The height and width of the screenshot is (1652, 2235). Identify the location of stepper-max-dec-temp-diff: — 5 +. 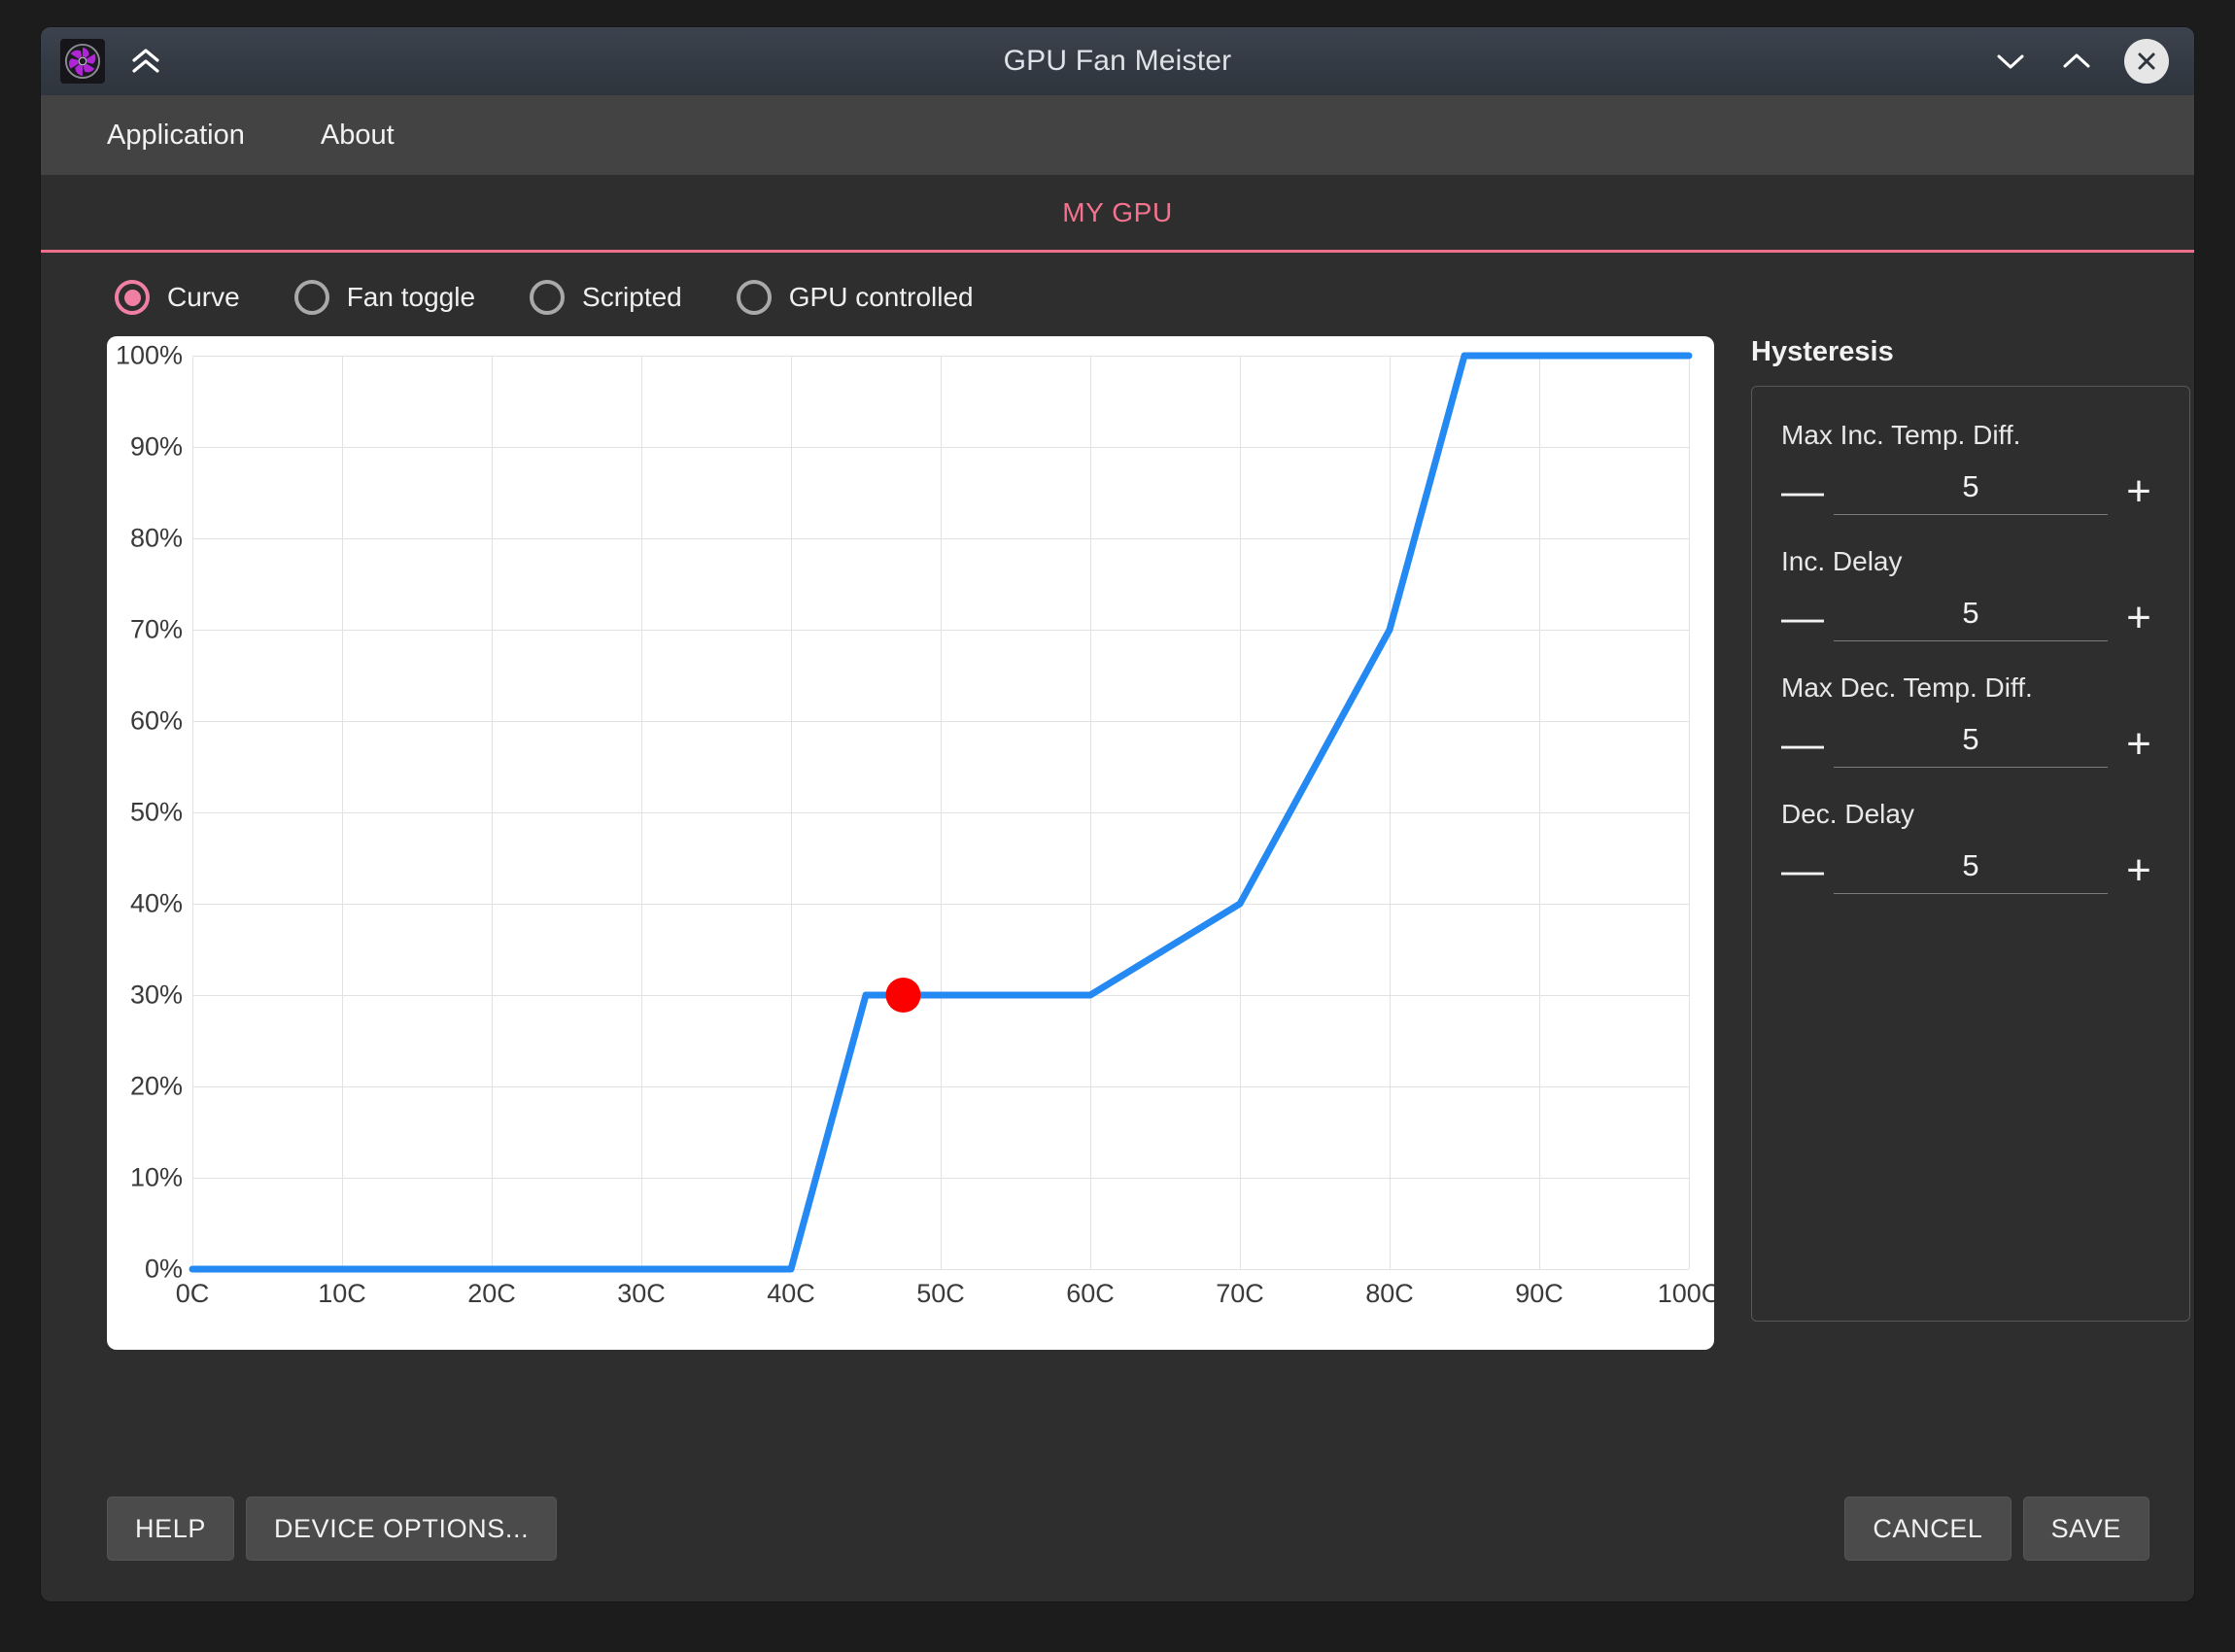
(1970, 745).